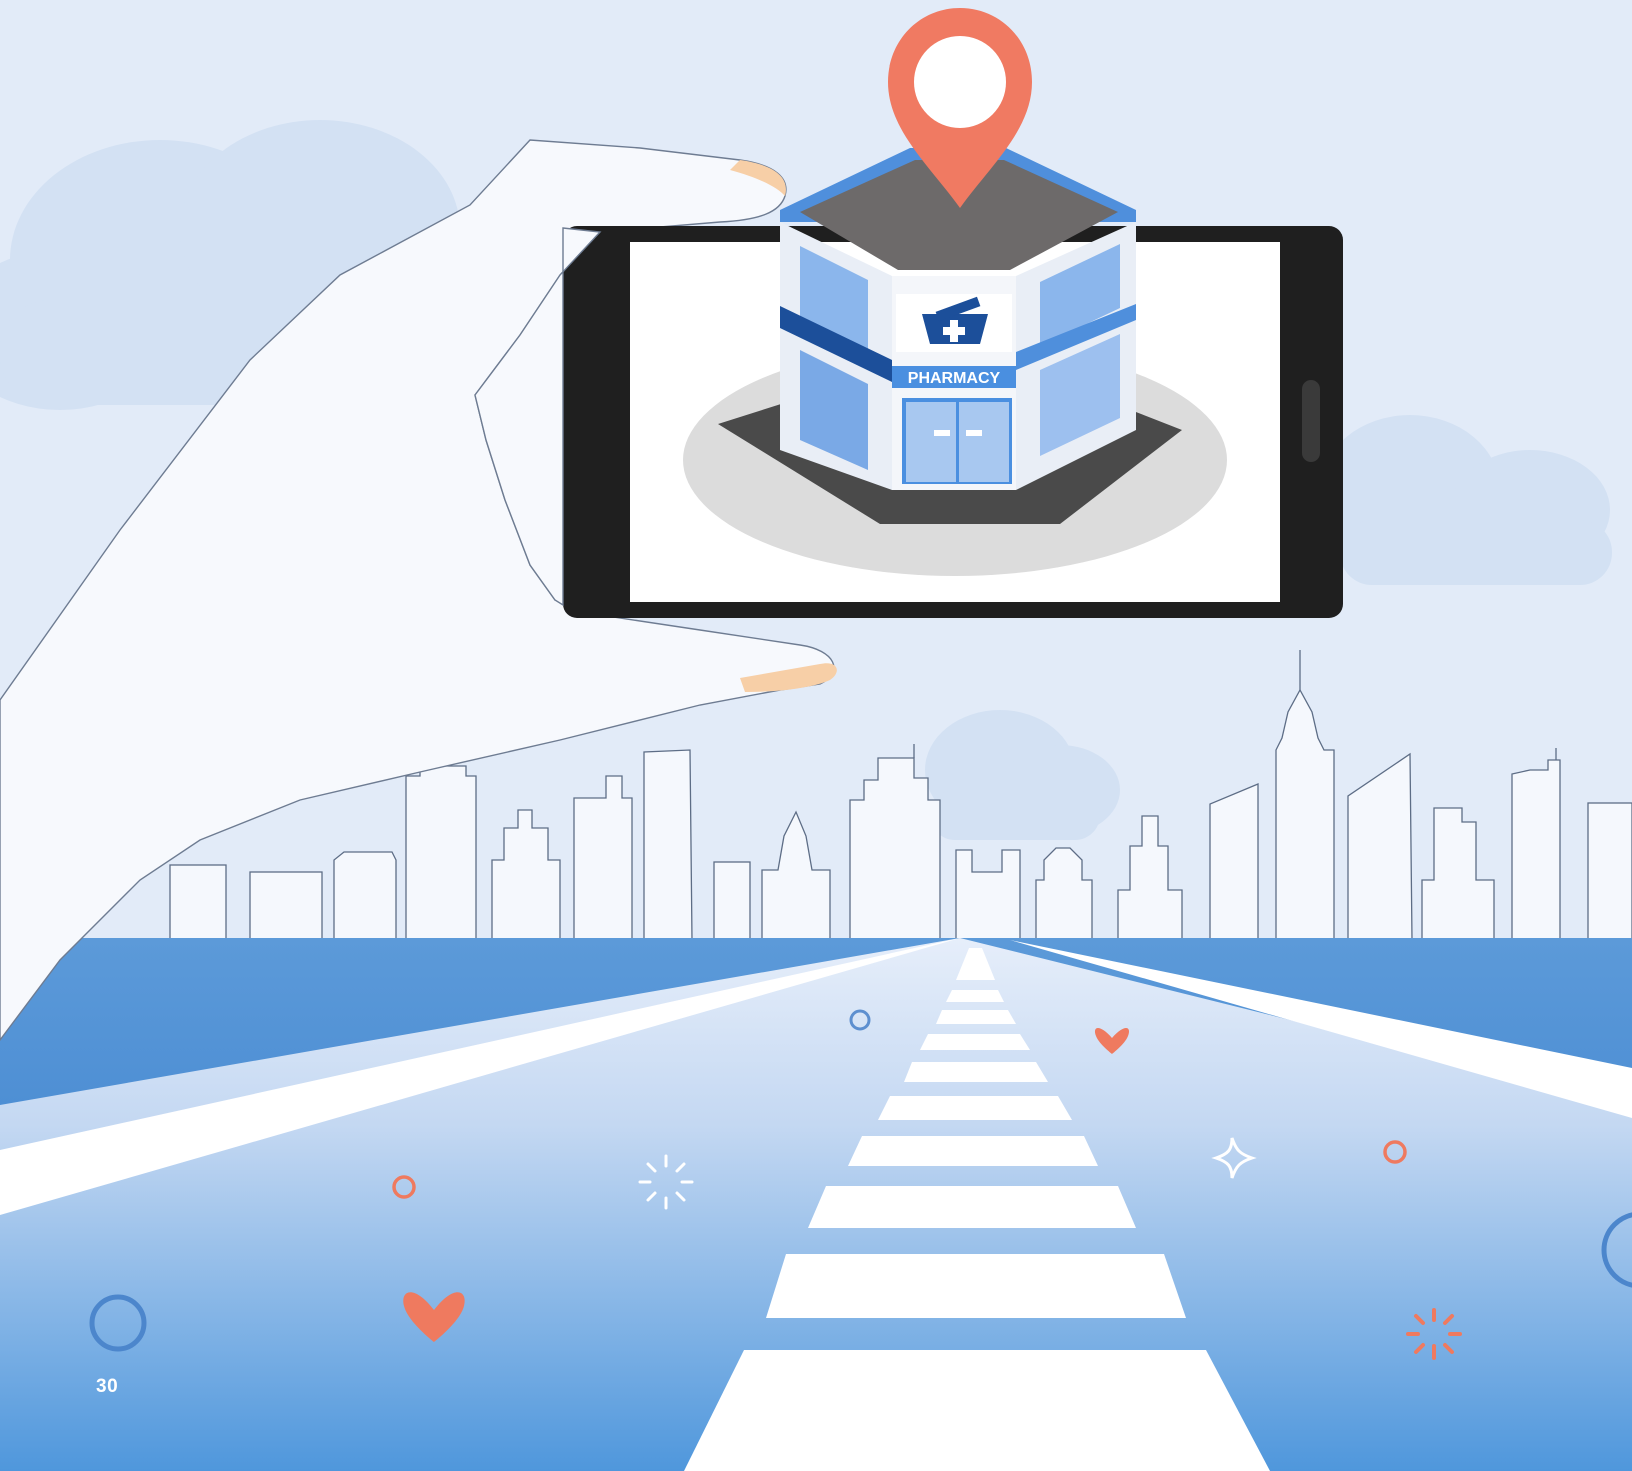  I want to click on store-door-left, so click(931, 442).